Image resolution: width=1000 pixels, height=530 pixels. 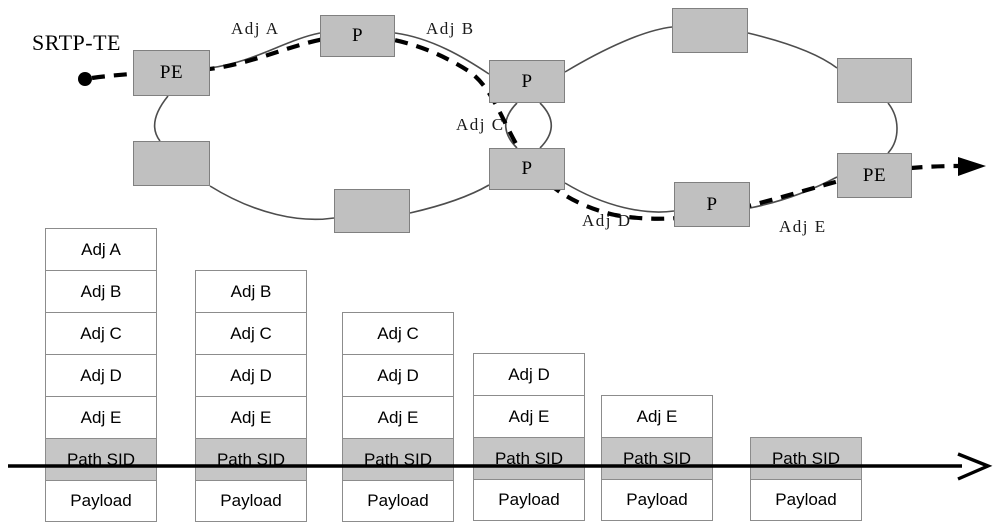 What do you see at coordinates (171, 73) in the screenshot?
I see `node-pe-left: PE` at bounding box center [171, 73].